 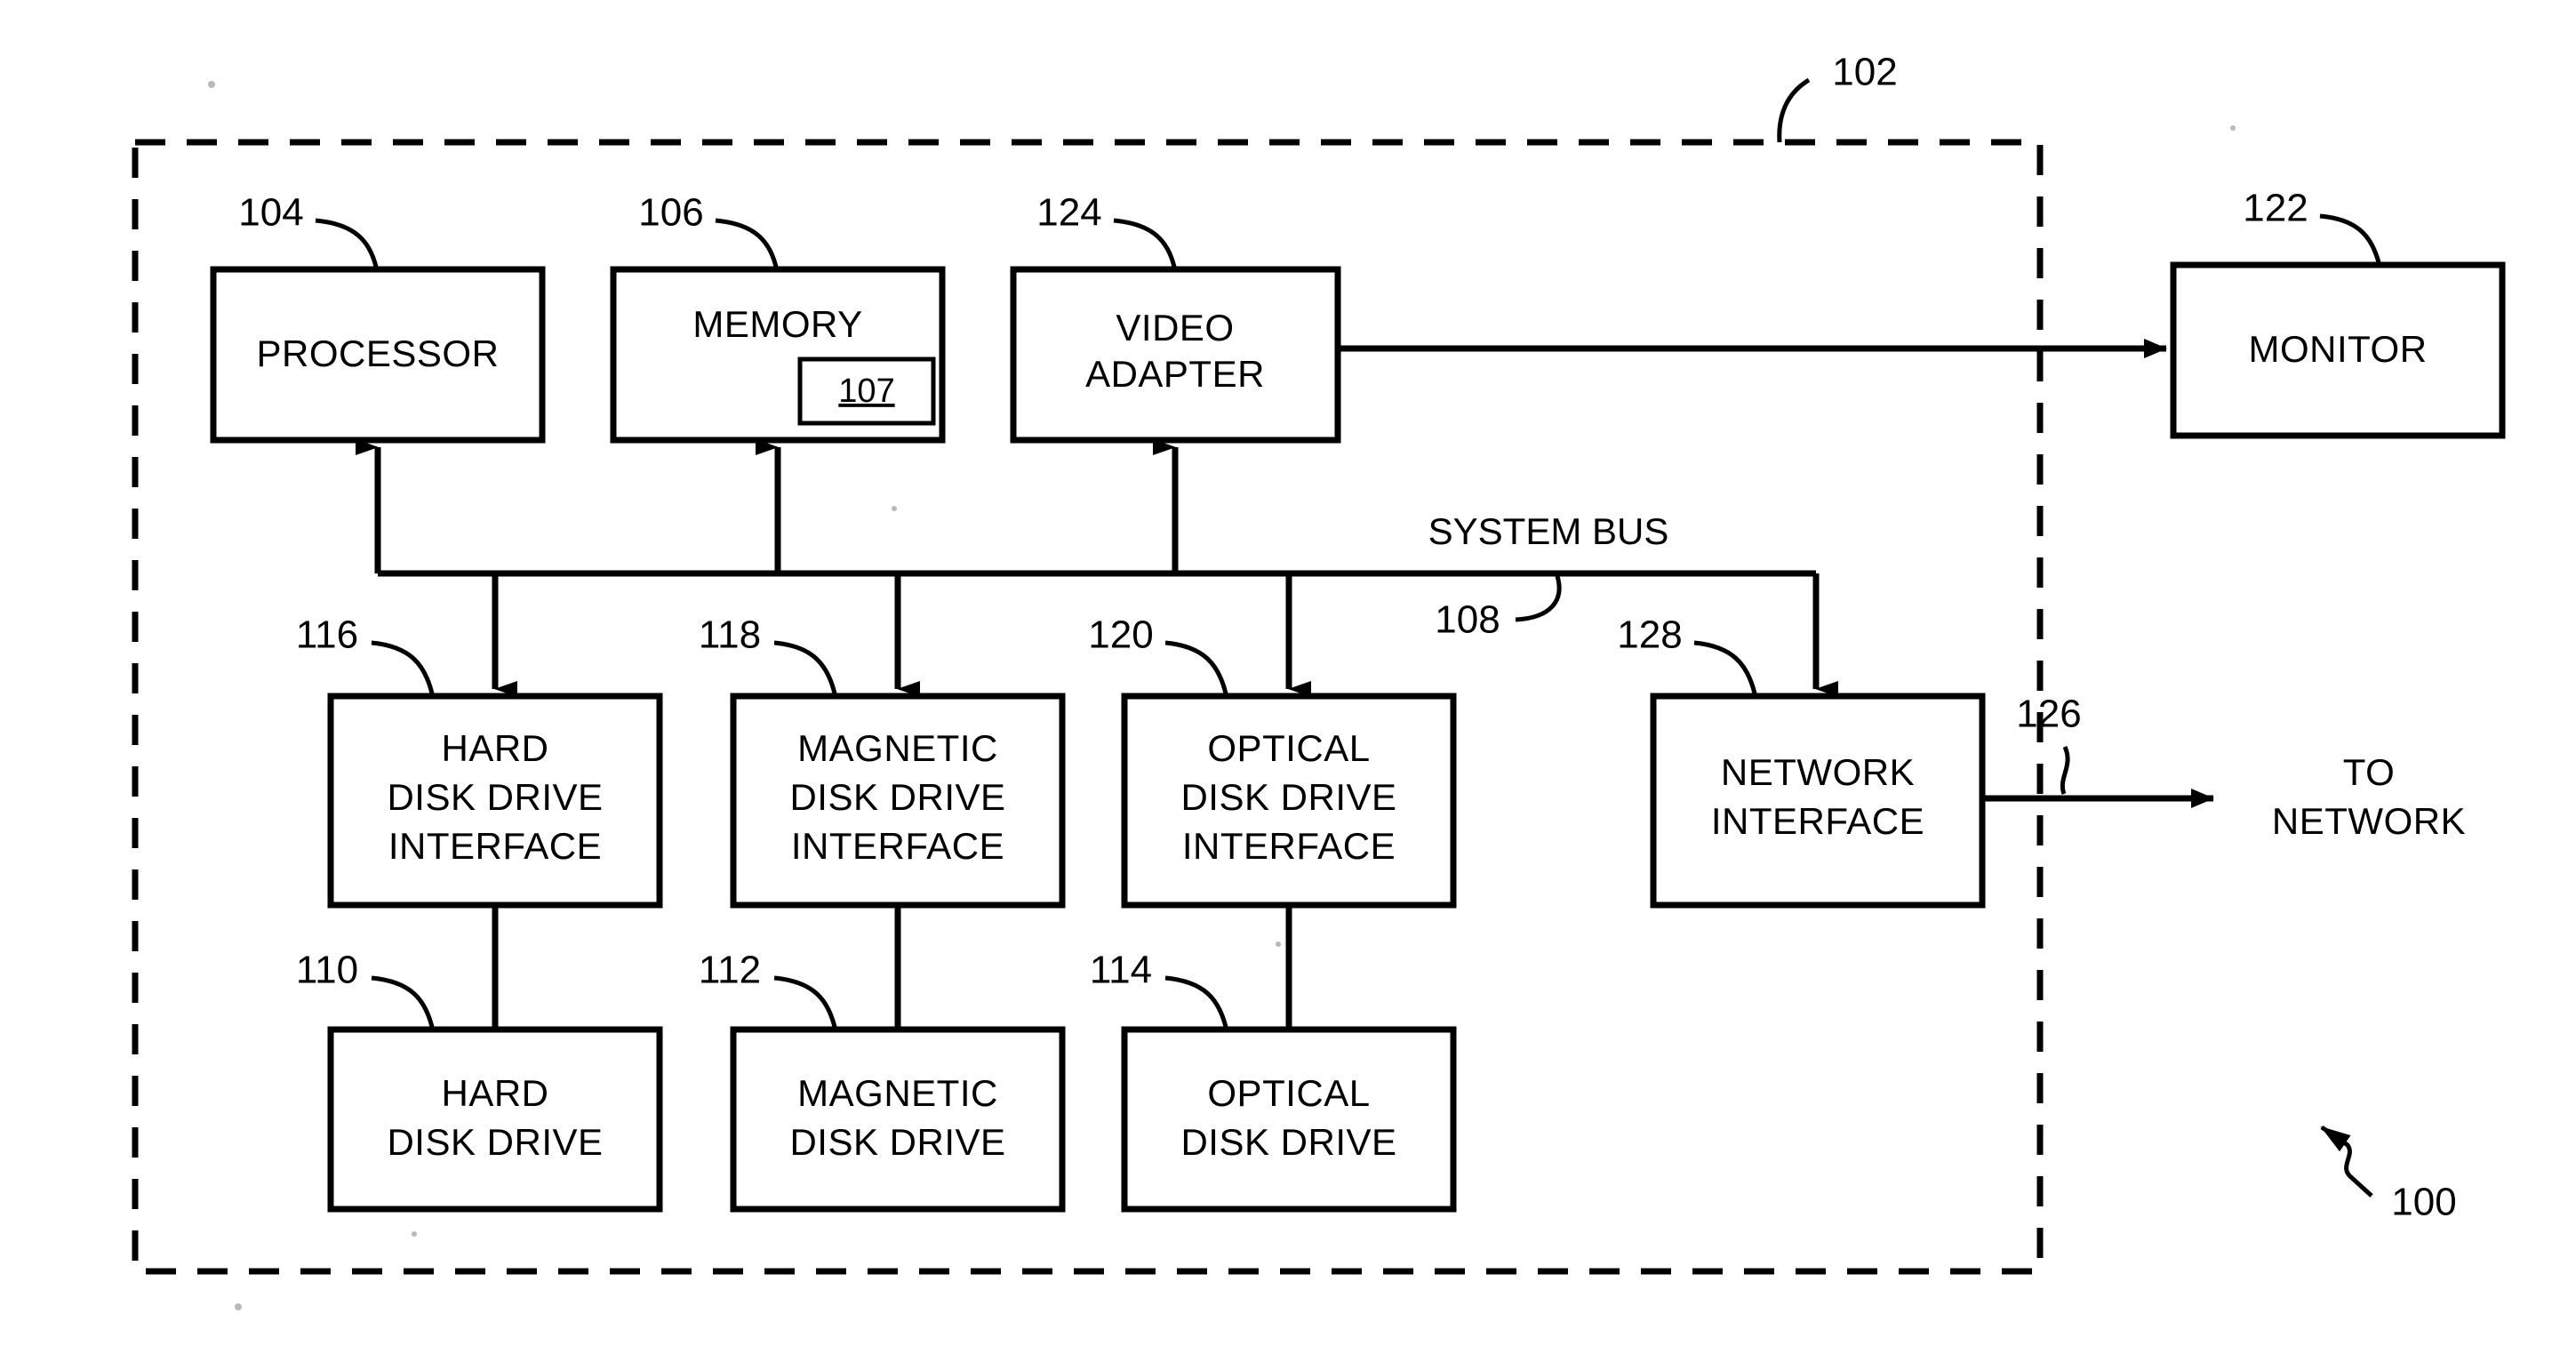 What do you see at coordinates (1794, 110) in the screenshot?
I see `enclosure-ref-leader` at bounding box center [1794, 110].